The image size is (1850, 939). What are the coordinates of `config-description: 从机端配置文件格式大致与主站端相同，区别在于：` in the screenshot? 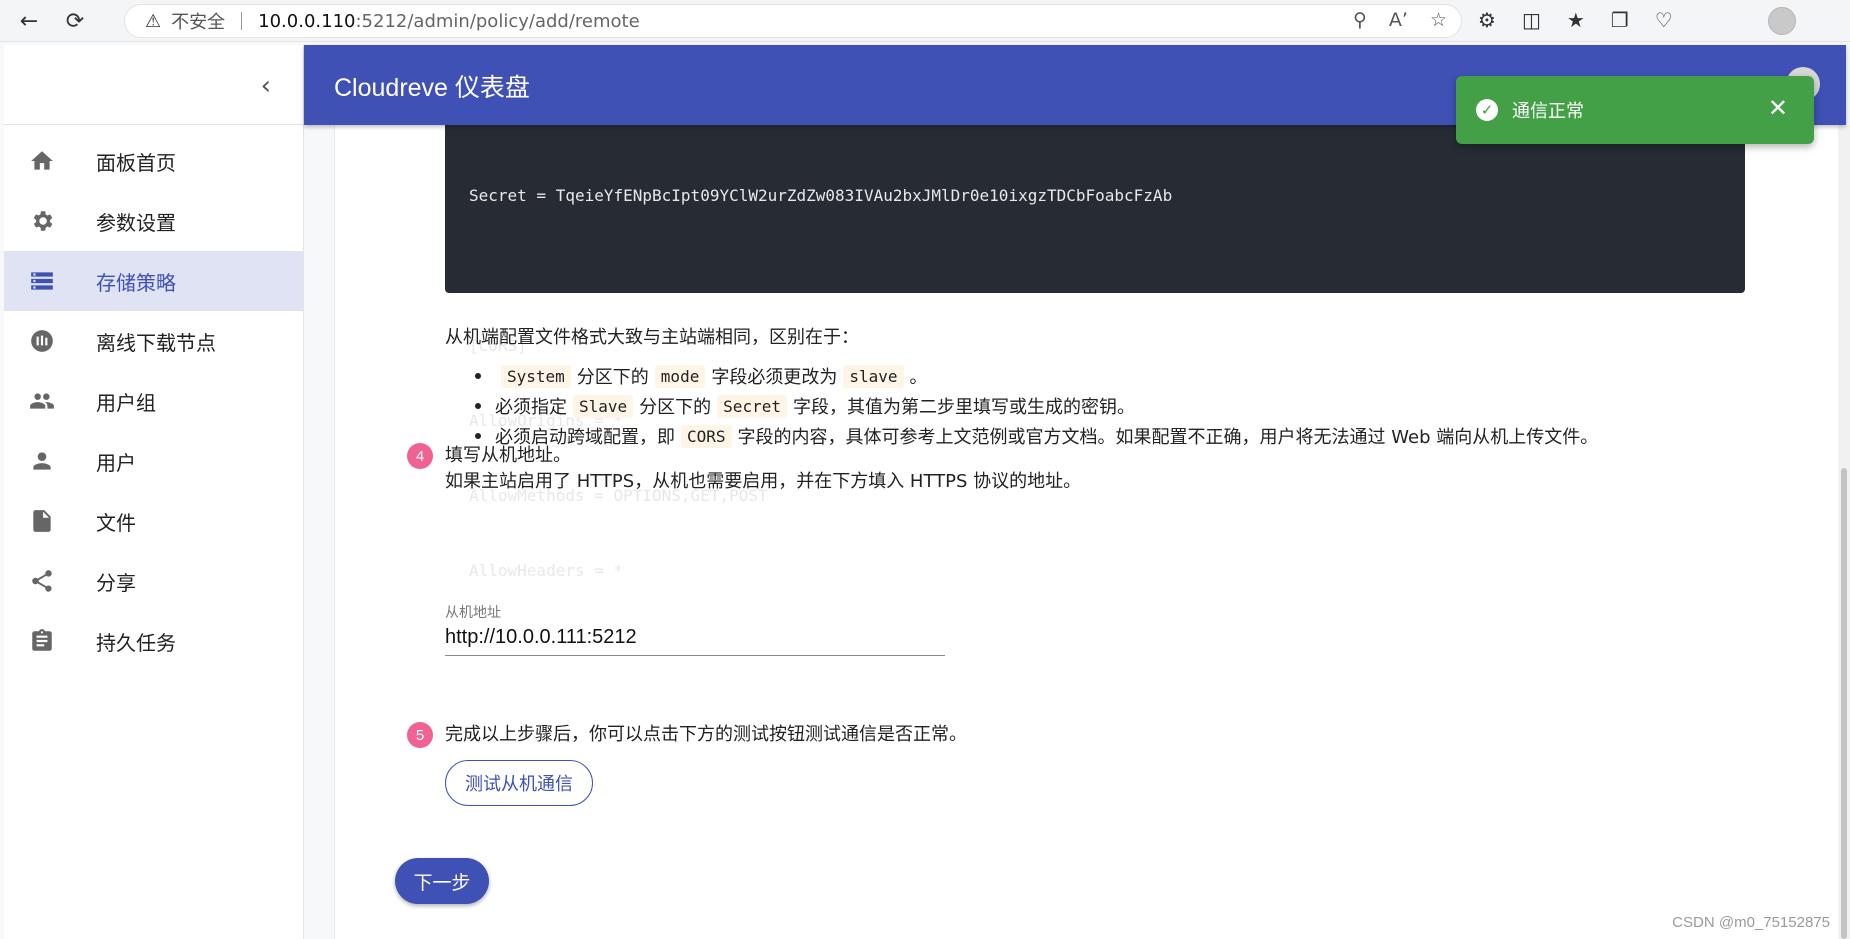 It's located at (652, 337).